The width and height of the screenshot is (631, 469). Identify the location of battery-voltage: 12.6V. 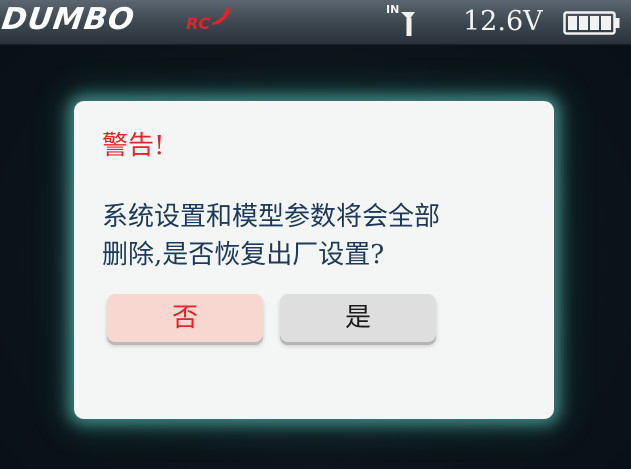
(503, 21).